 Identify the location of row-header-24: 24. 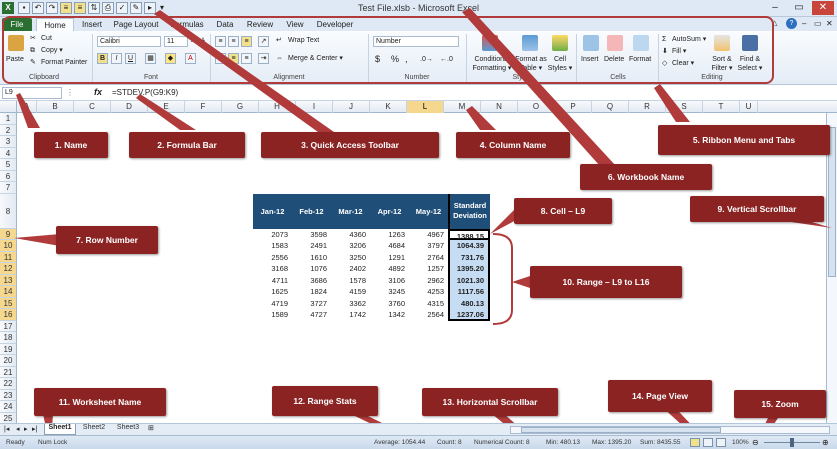
(8, 407).